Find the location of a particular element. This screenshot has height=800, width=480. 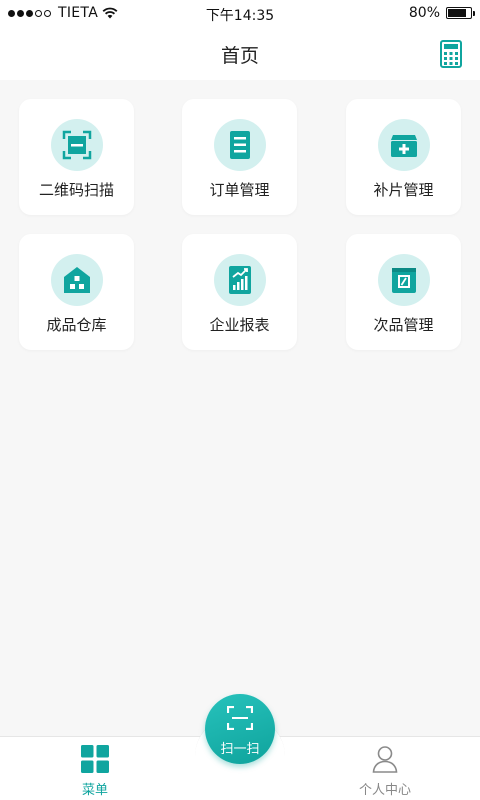

menu-label: 补片管理 is located at coordinates (403, 190).